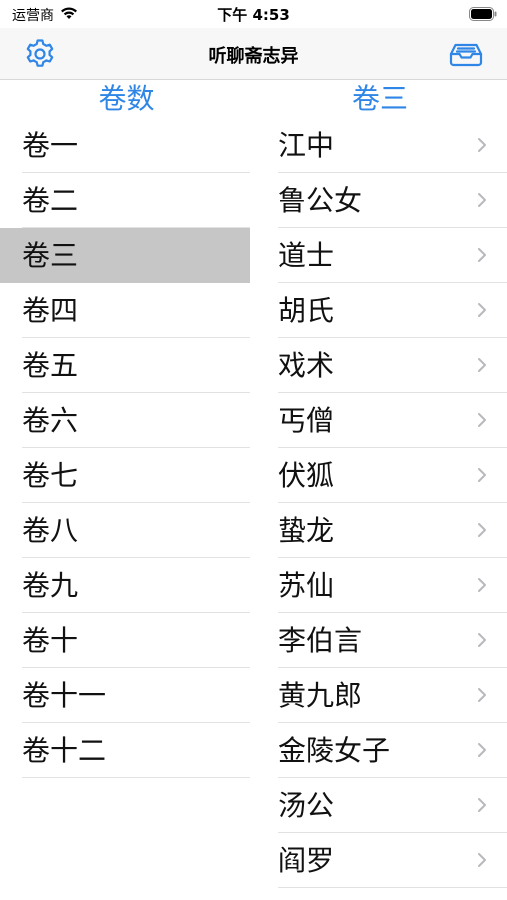 The image size is (507, 900). I want to click on story-row: 阎罗, so click(381, 860).